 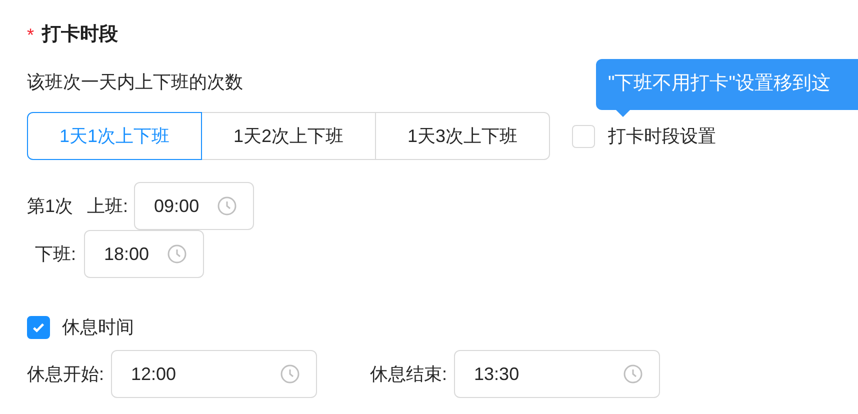 What do you see at coordinates (38, 327) in the screenshot?
I see `checkbox` at bounding box center [38, 327].